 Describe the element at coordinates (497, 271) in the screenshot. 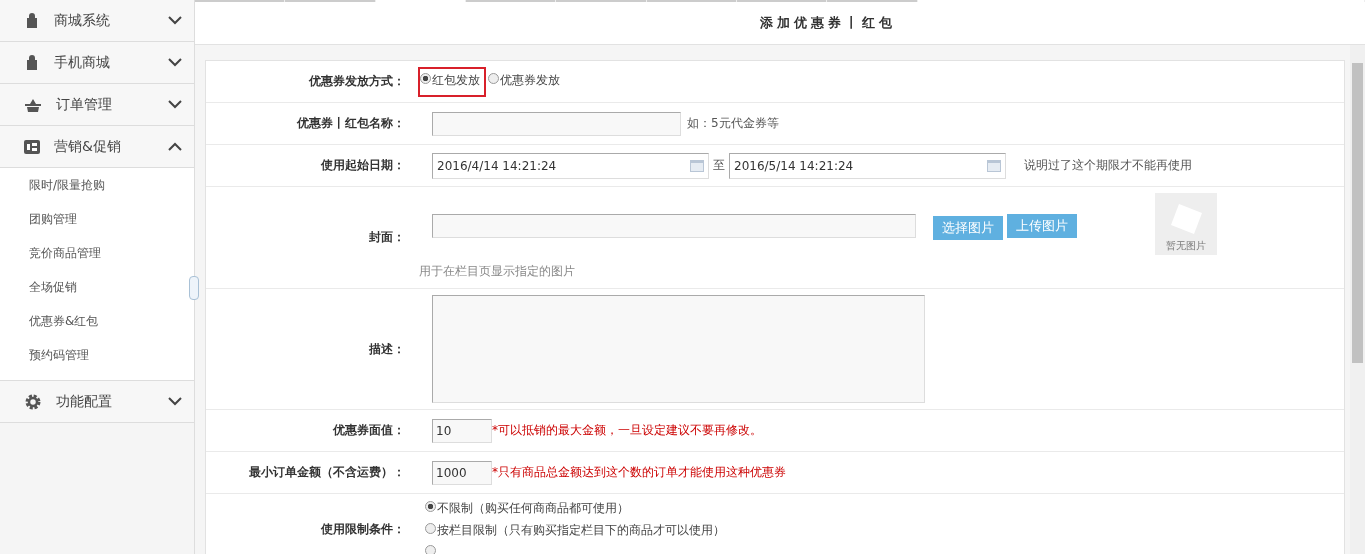

I see `hint-text: 用于在栏目页显示指定的图片` at that location.